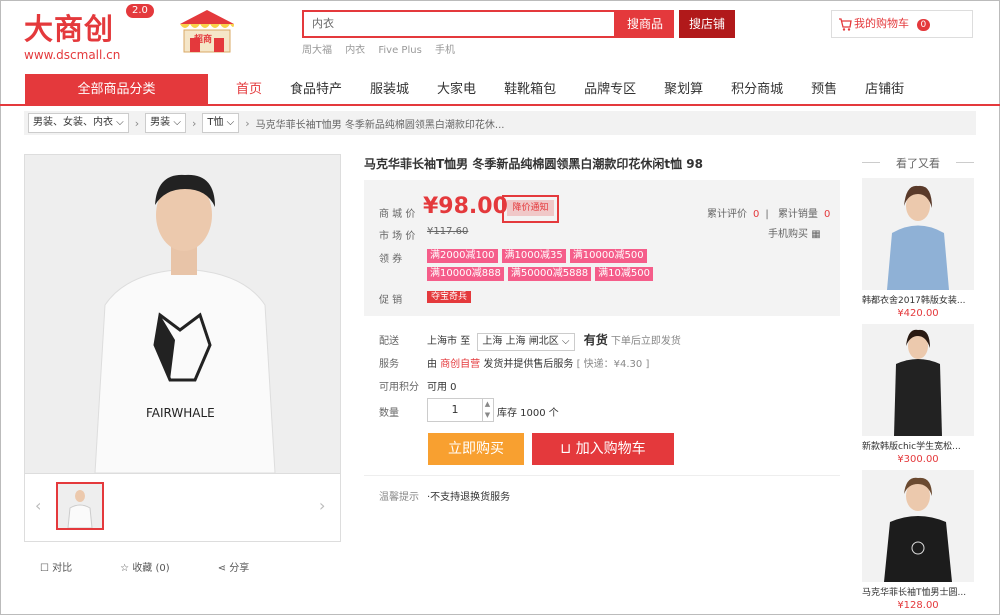 This screenshot has width=1000, height=615. What do you see at coordinates (769, 214) in the screenshot?
I see `review-summary: 累计评价 0 | 累计销量 0` at bounding box center [769, 214].